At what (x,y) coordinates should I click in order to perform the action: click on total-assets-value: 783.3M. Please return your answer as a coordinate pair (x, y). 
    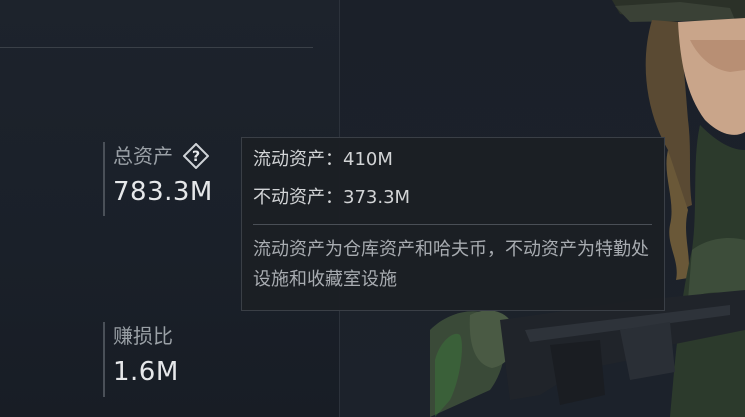
    Looking at the image, I should click on (163, 192).